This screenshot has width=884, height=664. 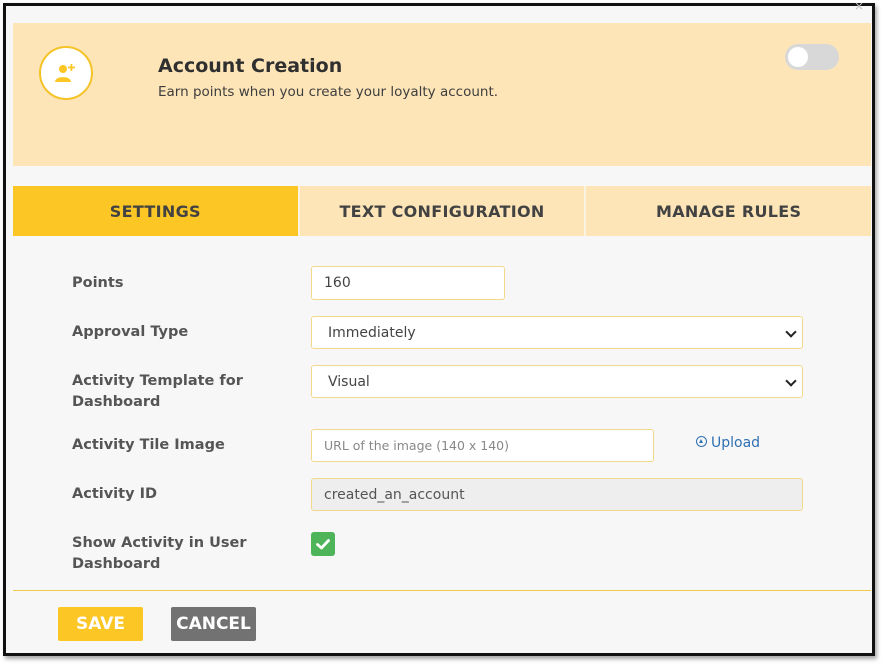 I want to click on tile-image-placeholder: URL of the image (140 x 140), so click(x=417, y=445).